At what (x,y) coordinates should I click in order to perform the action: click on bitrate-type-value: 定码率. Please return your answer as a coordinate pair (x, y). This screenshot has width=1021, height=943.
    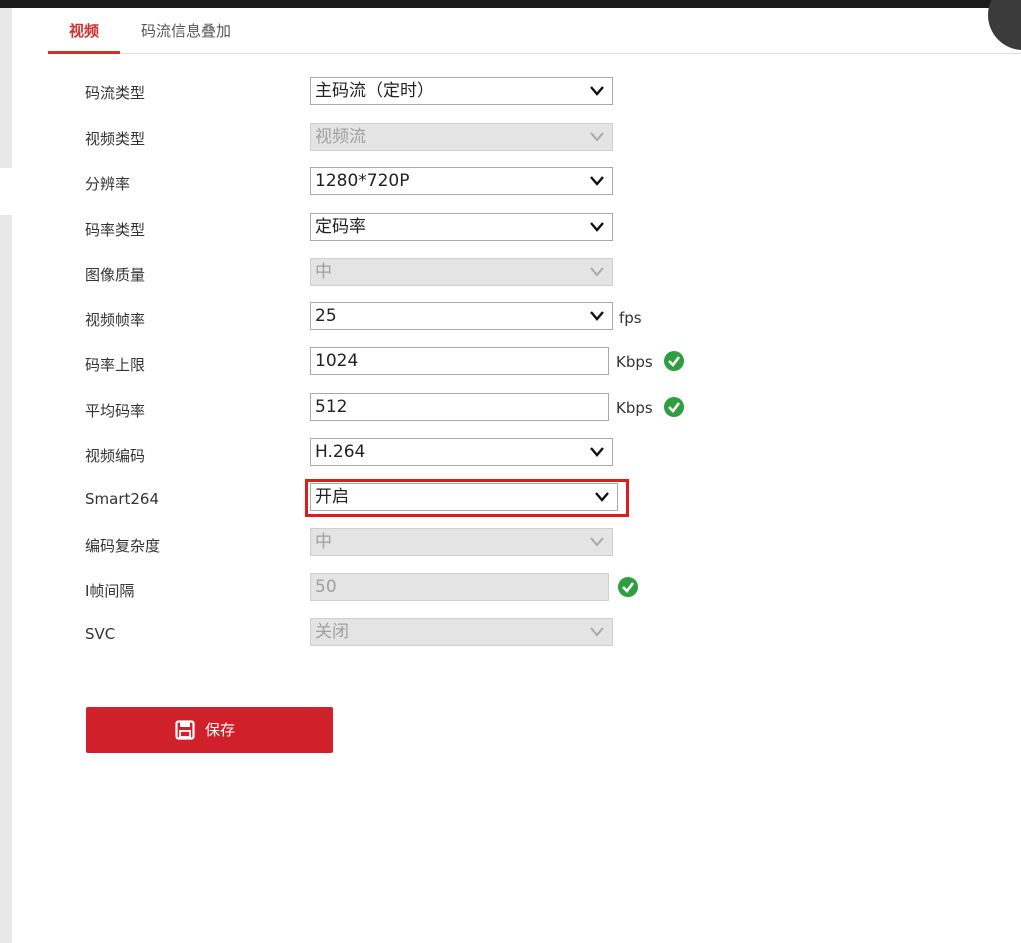
    Looking at the image, I should click on (340, 227).